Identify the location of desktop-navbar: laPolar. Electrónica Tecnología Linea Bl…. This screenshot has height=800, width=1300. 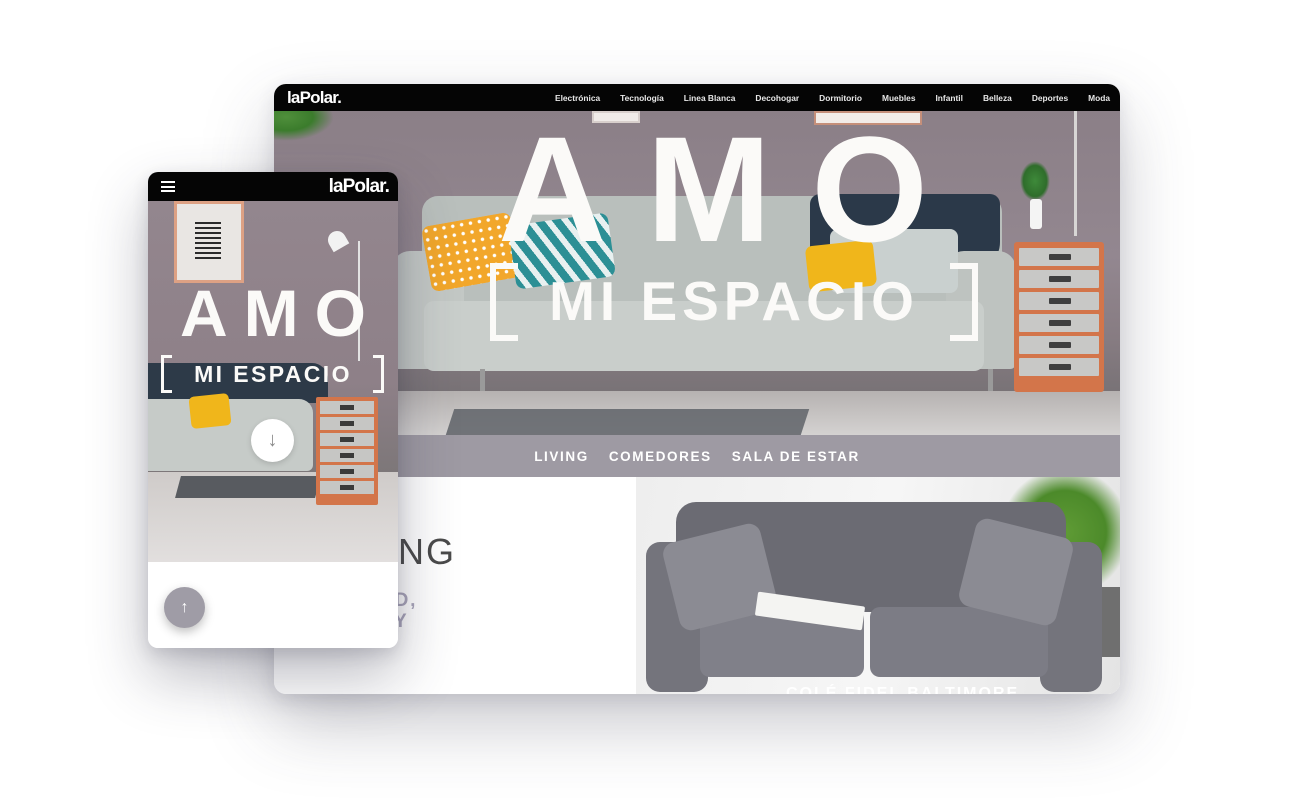
(697, 97).